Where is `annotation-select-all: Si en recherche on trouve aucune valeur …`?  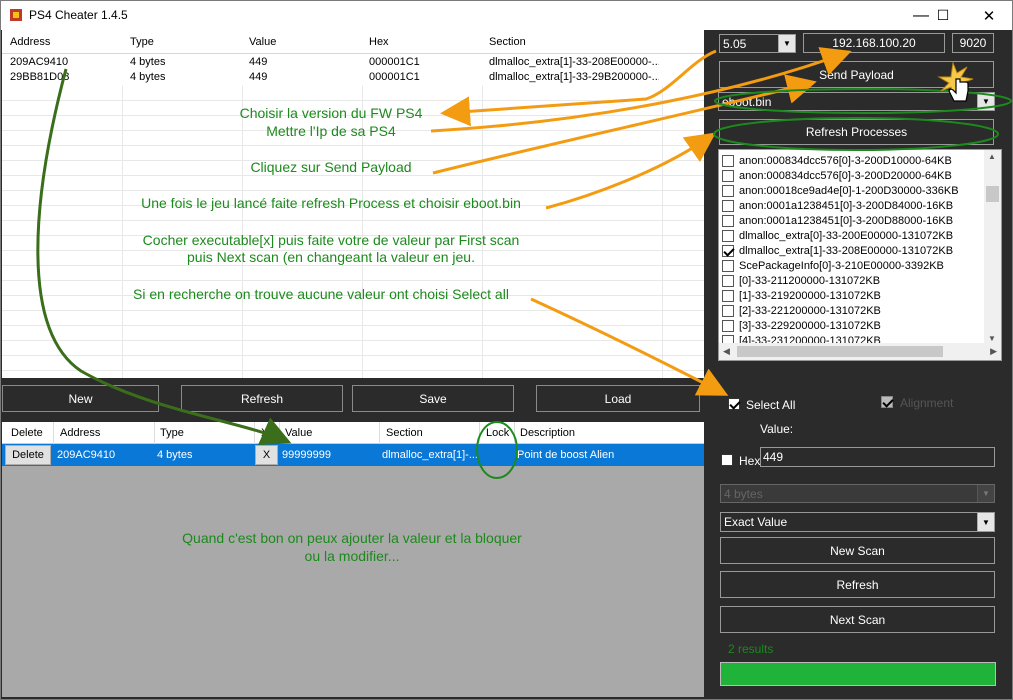 annotation-select-all: Si en recherche on trouve aucune valeur … is located at coordinates (321, 294).